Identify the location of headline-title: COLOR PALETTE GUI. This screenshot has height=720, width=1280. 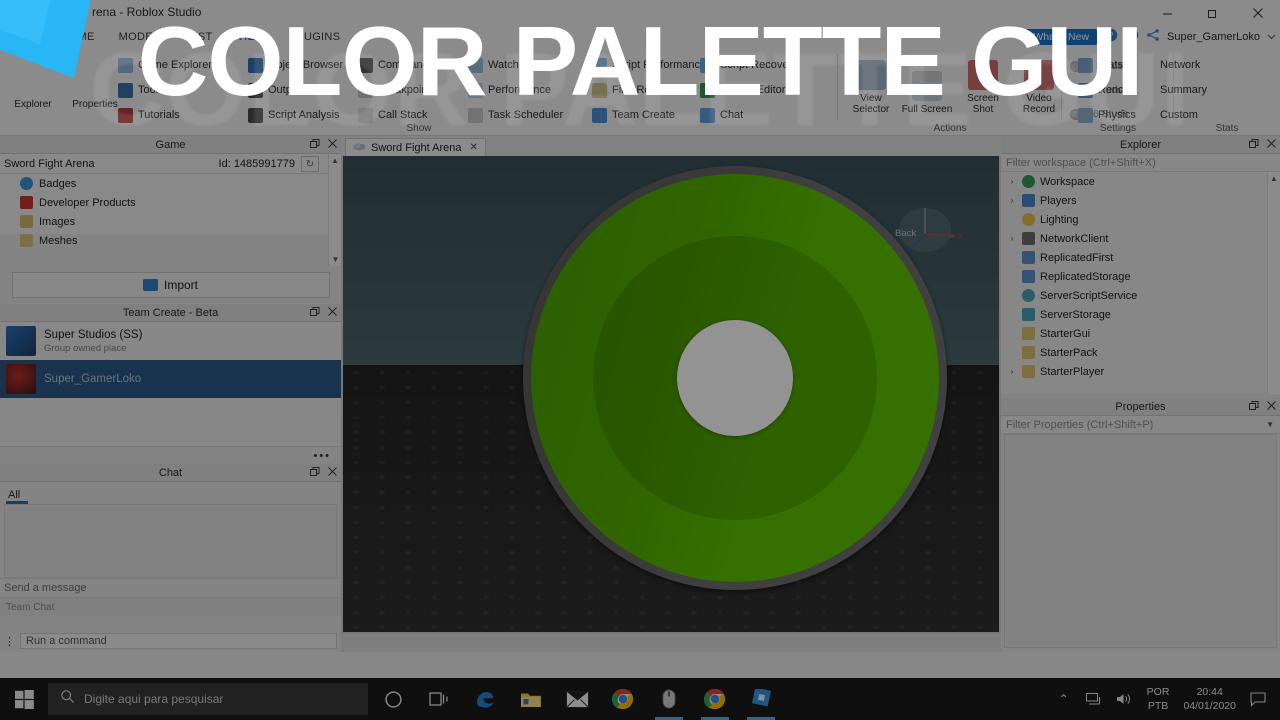
(640, 61).